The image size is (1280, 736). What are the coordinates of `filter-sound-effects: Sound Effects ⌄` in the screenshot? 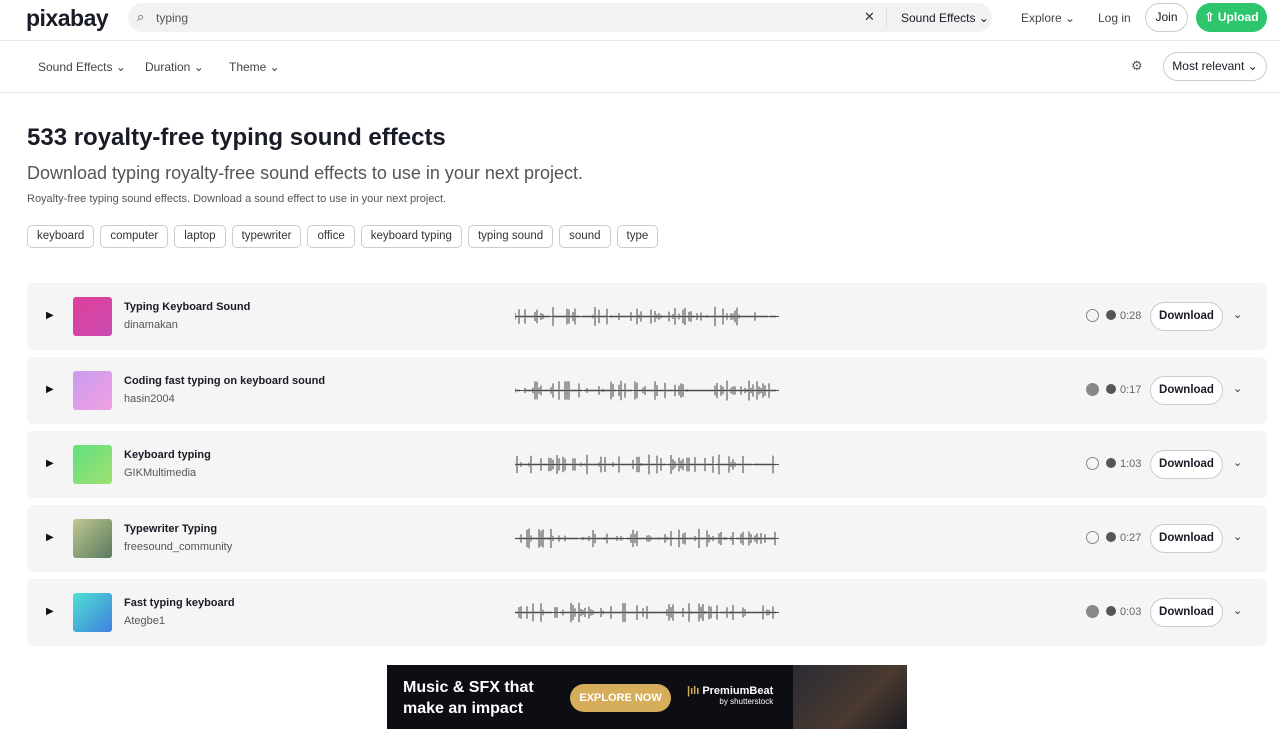 It's located at (82, 67).